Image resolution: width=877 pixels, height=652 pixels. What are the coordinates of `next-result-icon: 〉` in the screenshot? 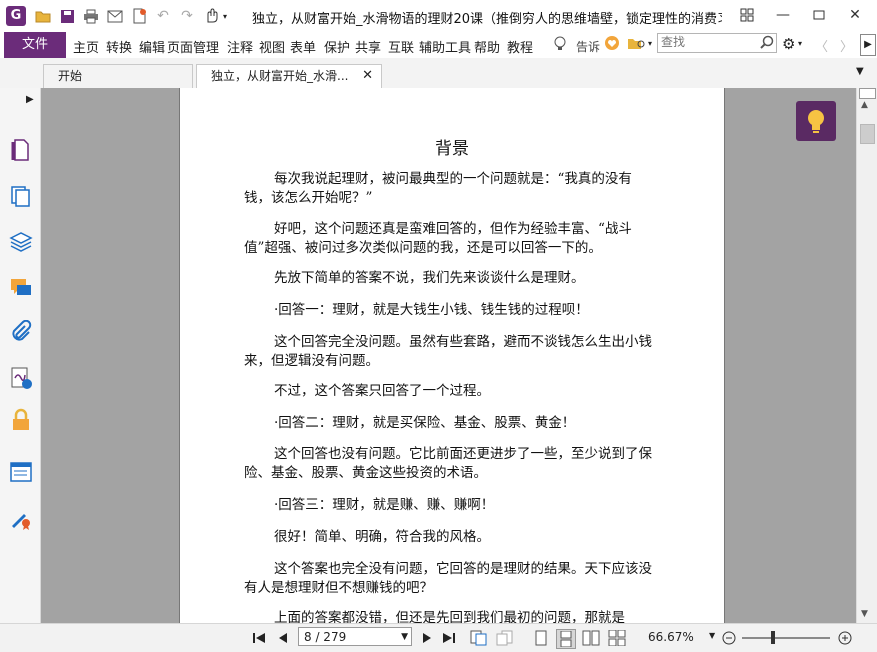 It's located at (846, 45).